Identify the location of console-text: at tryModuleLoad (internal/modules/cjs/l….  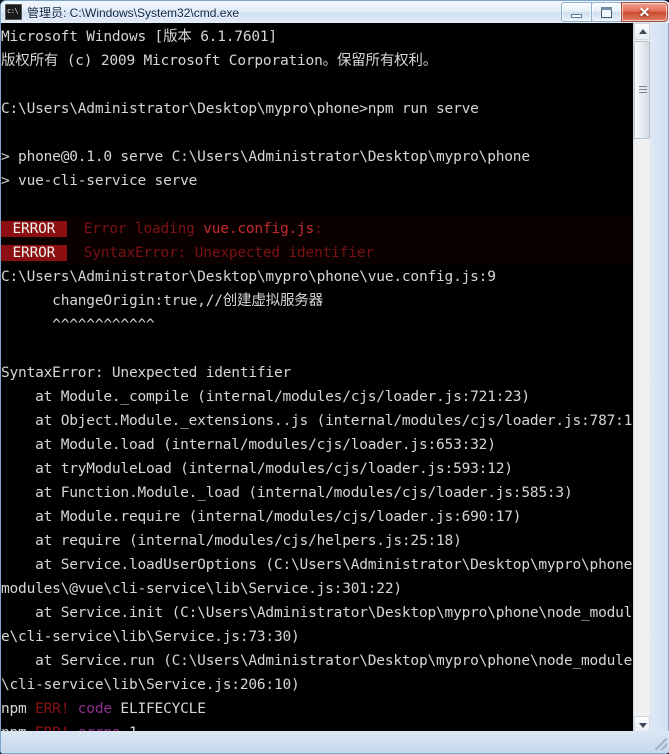
(257, 469).